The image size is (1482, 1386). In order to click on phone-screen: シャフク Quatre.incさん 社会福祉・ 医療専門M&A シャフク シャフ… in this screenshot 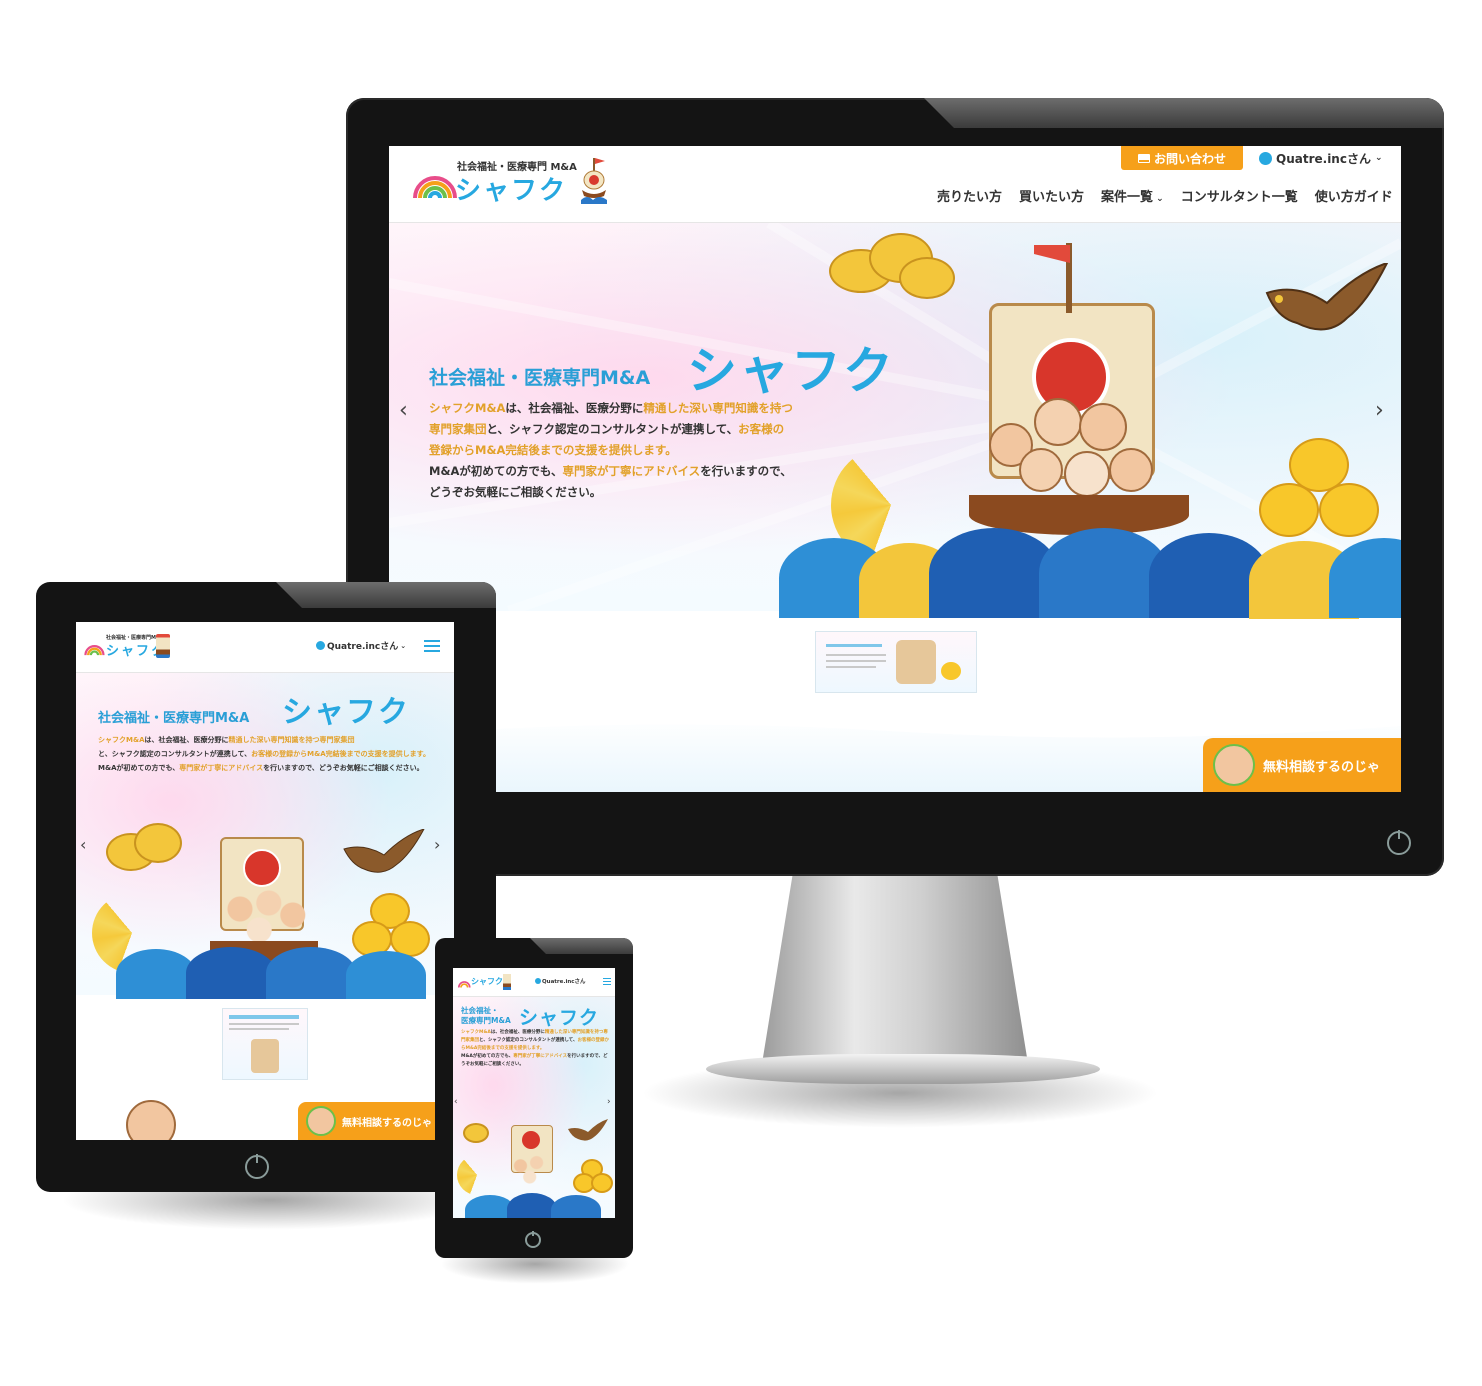, I will do `click(534, 1093)`.